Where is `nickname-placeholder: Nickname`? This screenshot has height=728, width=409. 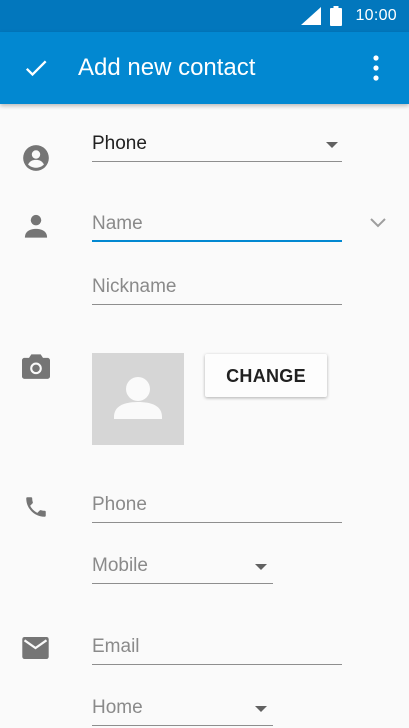
nickname-placeholder: Nickname is located at coordinates (134, 286).